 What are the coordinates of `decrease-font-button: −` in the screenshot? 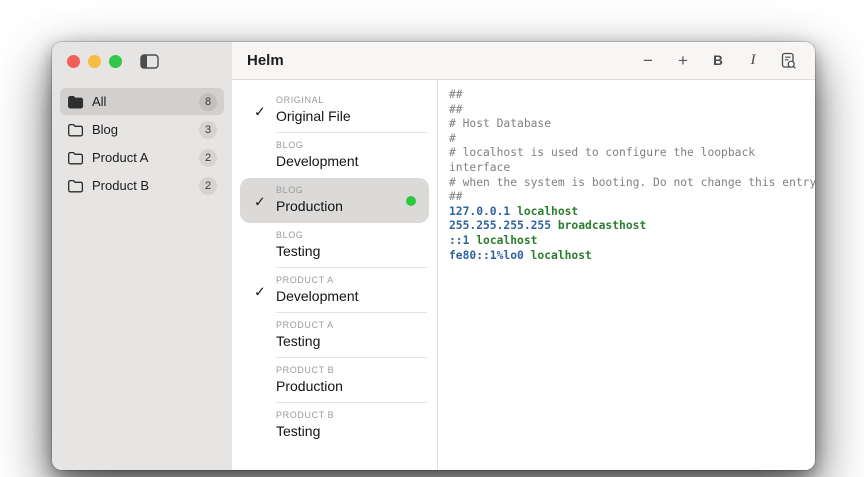 It's located at (648, 61).